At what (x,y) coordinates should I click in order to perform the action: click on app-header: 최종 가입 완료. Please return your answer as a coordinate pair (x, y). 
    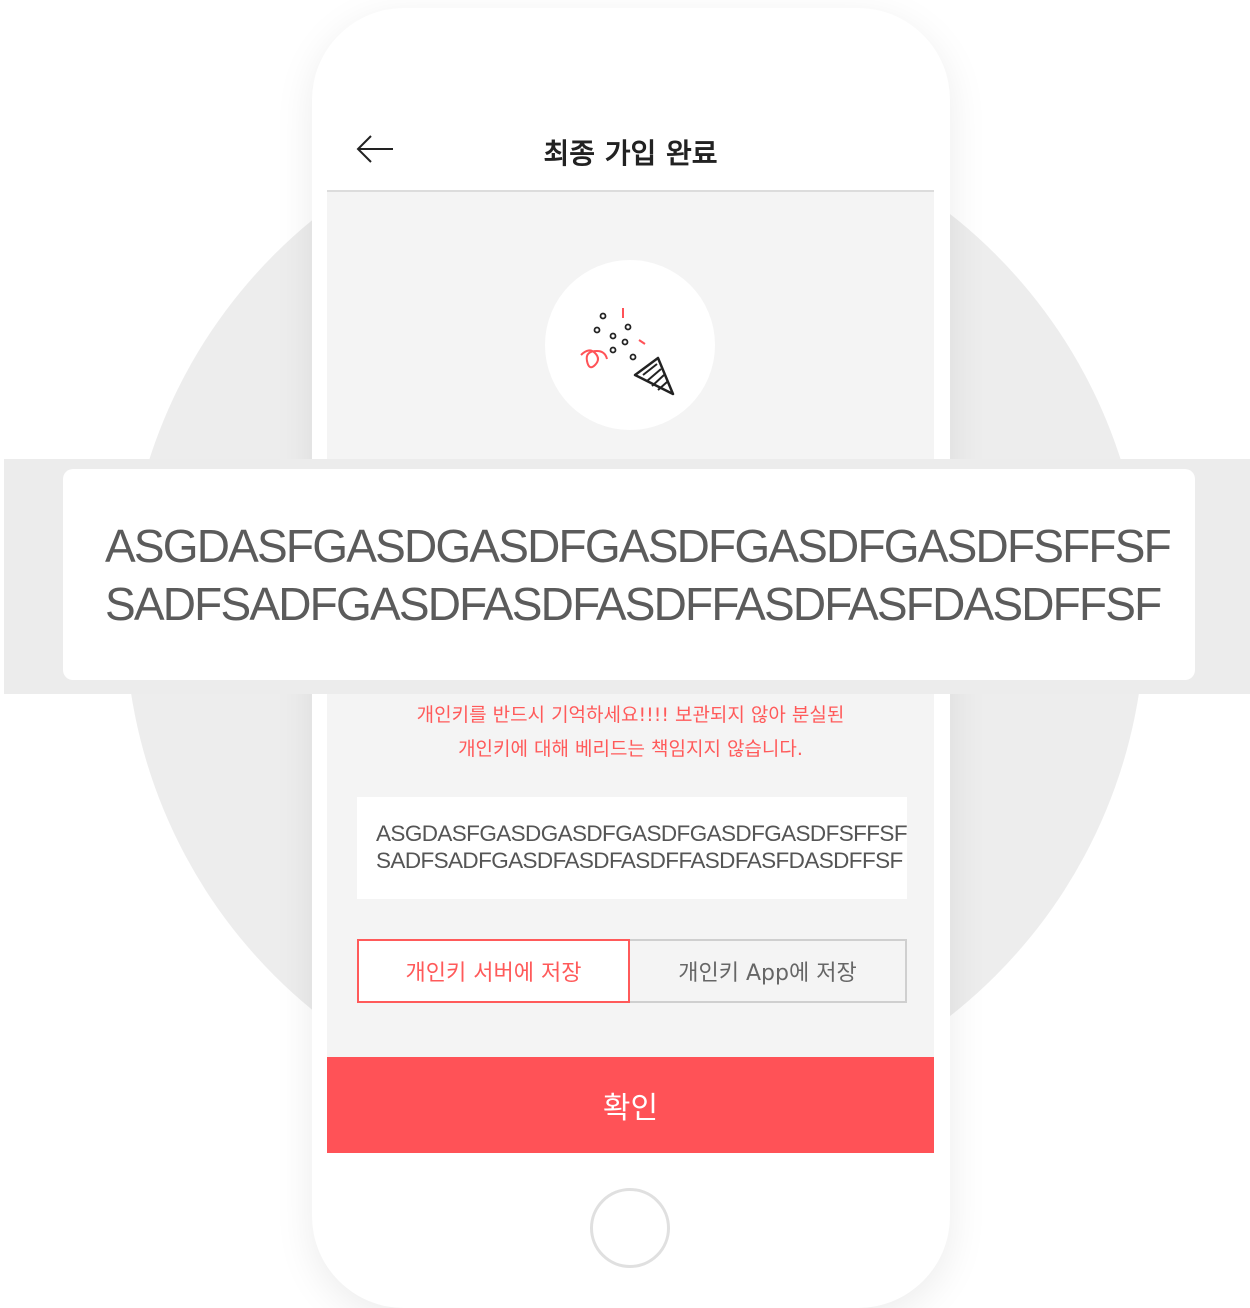
    Looking at the image, I should click on (630, 146).